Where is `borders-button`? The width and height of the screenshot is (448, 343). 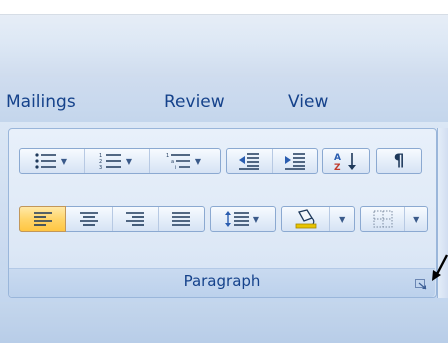 borders-button is located at coordinates (383, 219).